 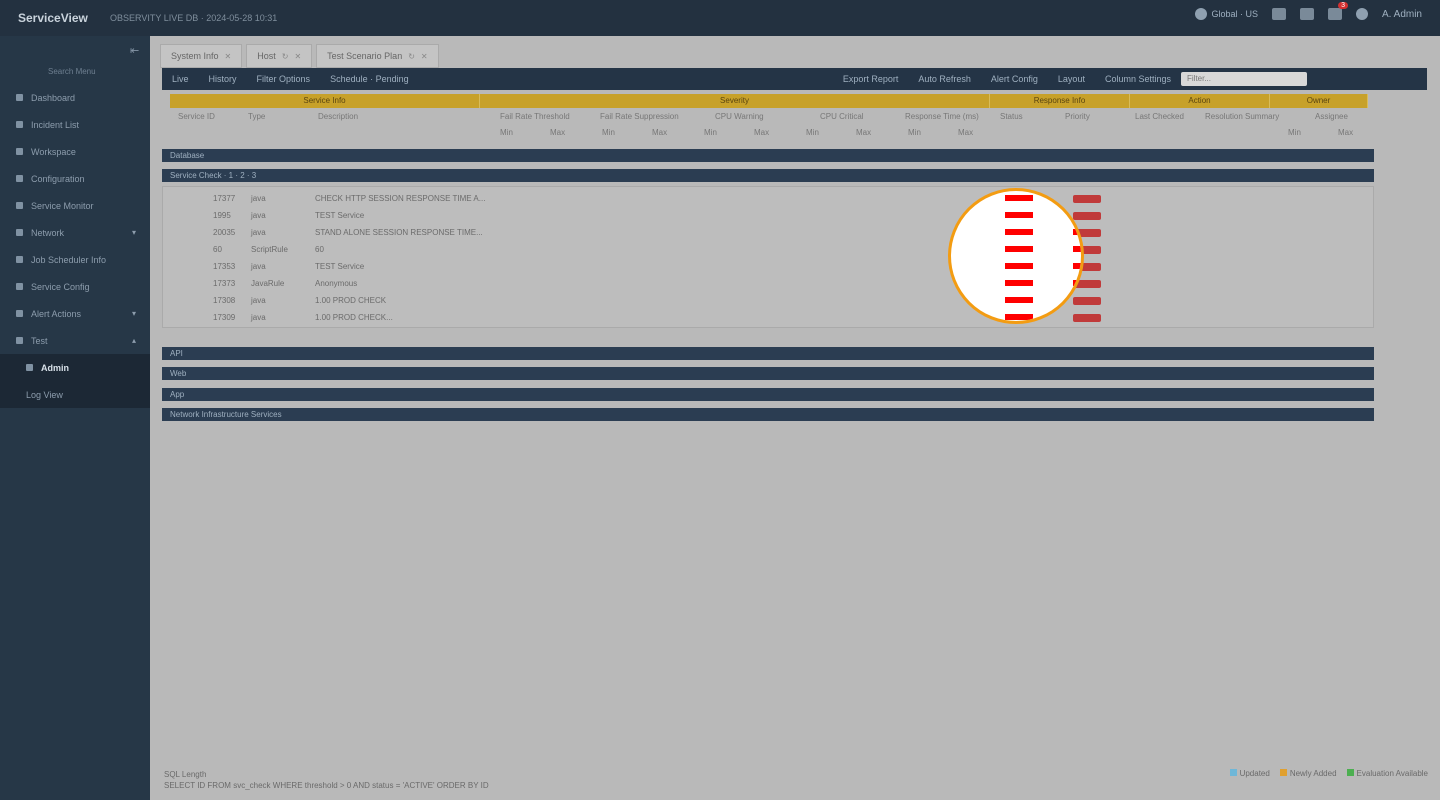 I want to click on sidebar-subitem-log: Log View, so click(x=75, y=394).